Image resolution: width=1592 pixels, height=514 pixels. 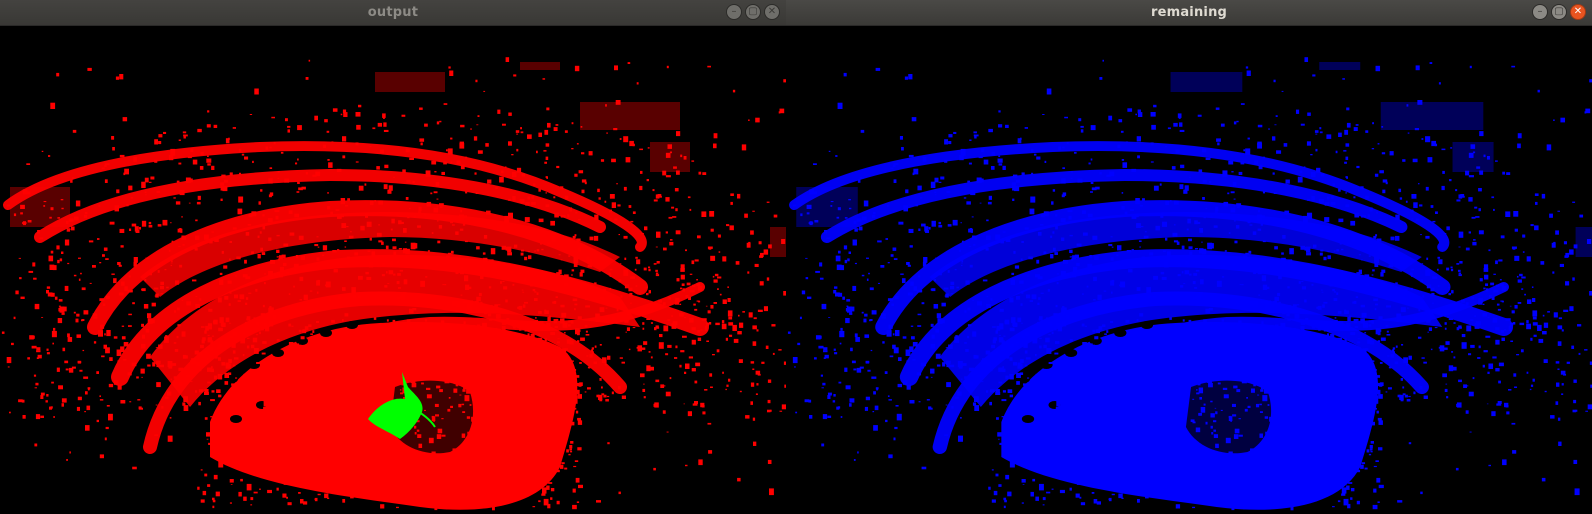 I want to click on window-title: output, so click(x=393, y=12).